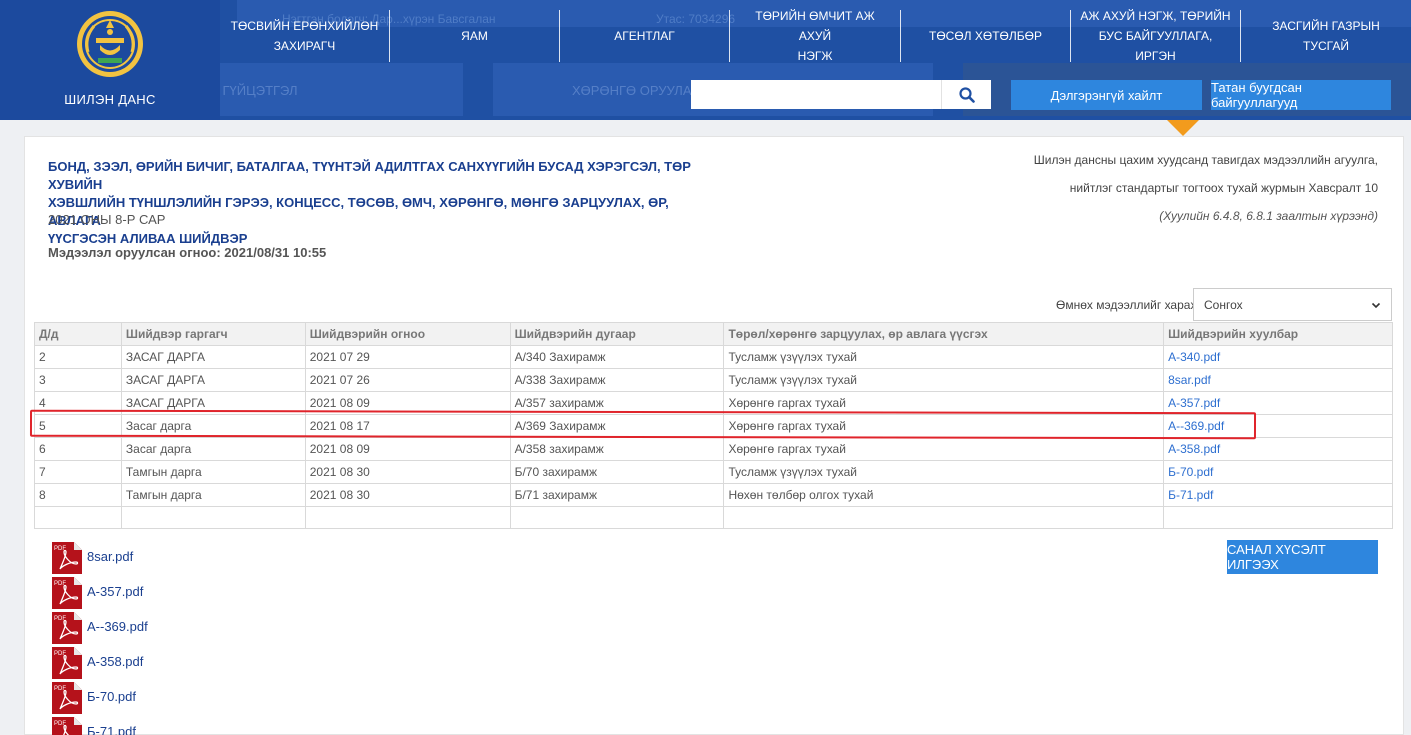 Image resolution: width=1411 pixels, height=735 pixels. Describe the element at coordinates (1302, 557) in the screenshot. I see `send-feedback-button: САНАЛ ХҮСЭЛТ ИЛГЭЭХ` at that location.